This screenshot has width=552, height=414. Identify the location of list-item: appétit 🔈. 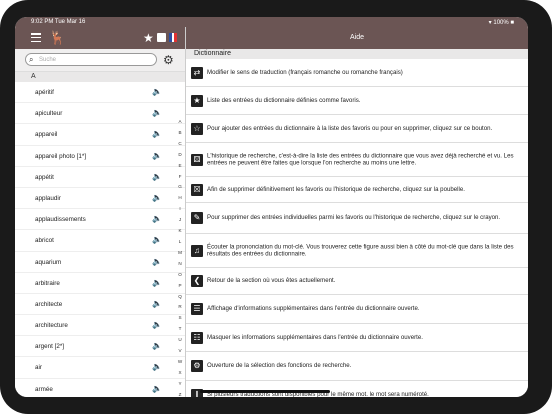
(100, 177).